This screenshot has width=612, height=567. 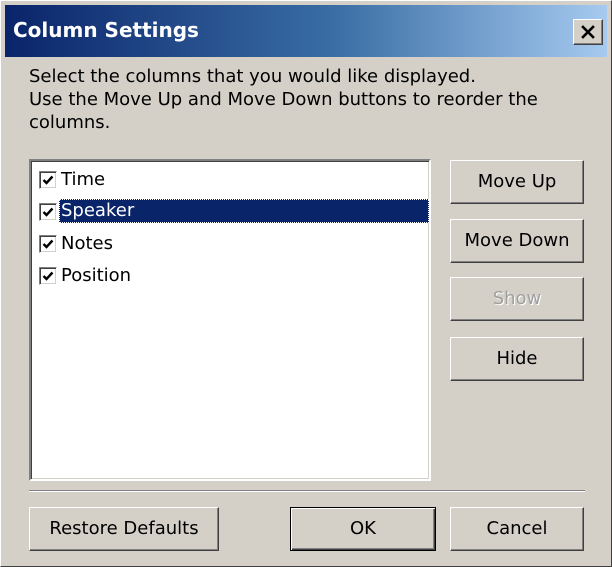 I want to click on close-button, so click(x=588, y=32).